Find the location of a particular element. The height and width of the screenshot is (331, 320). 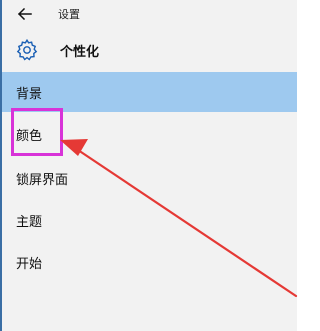

sidebar-item-label: 颜色 is located at coordinates (29, 136).